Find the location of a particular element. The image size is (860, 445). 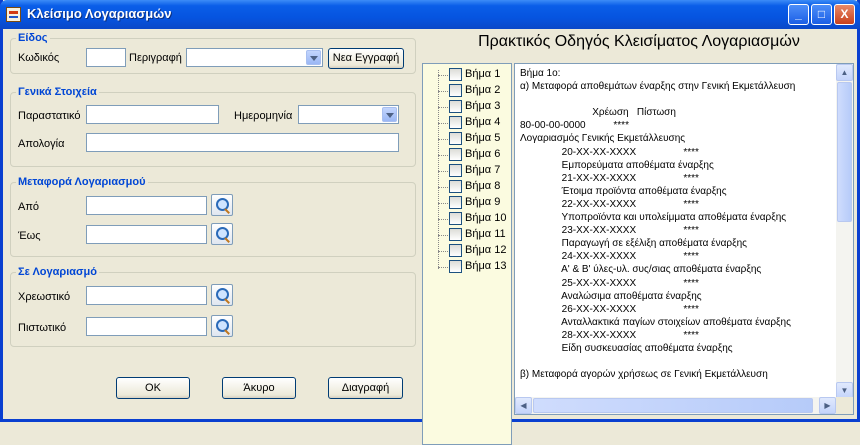

scroll-left-button: ◀ is located at coordinates (523, 405).